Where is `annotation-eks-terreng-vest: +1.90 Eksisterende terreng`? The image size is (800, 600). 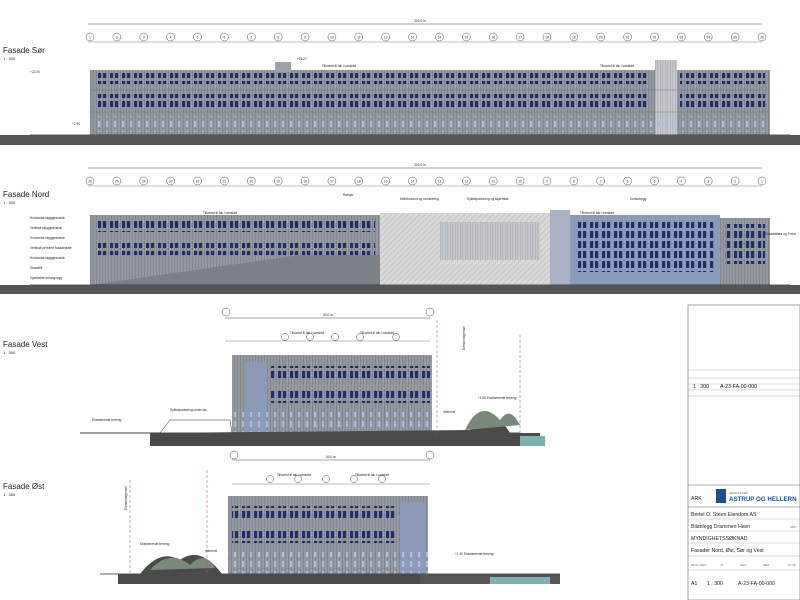
annotation-eks-terreng-vest: +1.90 Eksisterende terreng is located at coordinates (497, 398).